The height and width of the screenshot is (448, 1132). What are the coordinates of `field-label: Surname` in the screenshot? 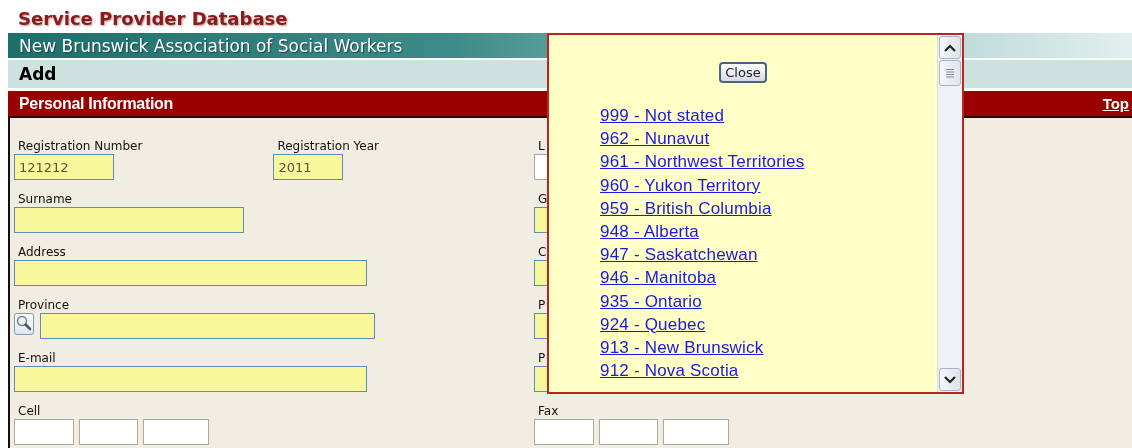 It's located at (44, 199).